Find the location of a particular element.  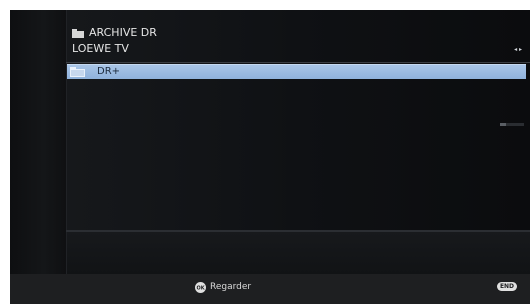

scroll-thumb is located at coordinates (503, 124).